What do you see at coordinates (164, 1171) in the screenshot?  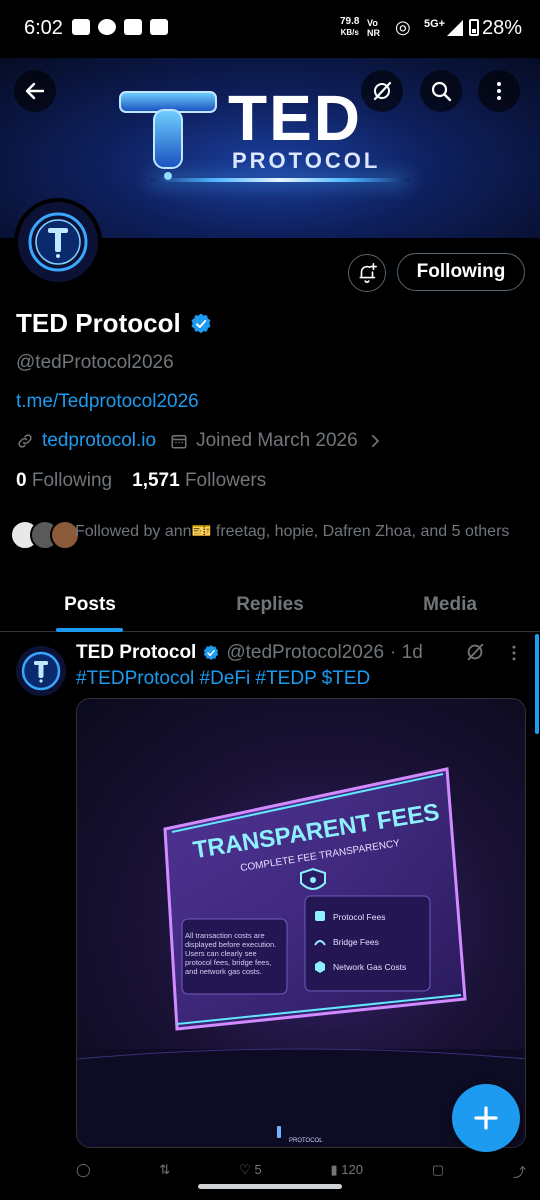 I see `repost-icon: ⇅` at bounding box center [164, 1171].